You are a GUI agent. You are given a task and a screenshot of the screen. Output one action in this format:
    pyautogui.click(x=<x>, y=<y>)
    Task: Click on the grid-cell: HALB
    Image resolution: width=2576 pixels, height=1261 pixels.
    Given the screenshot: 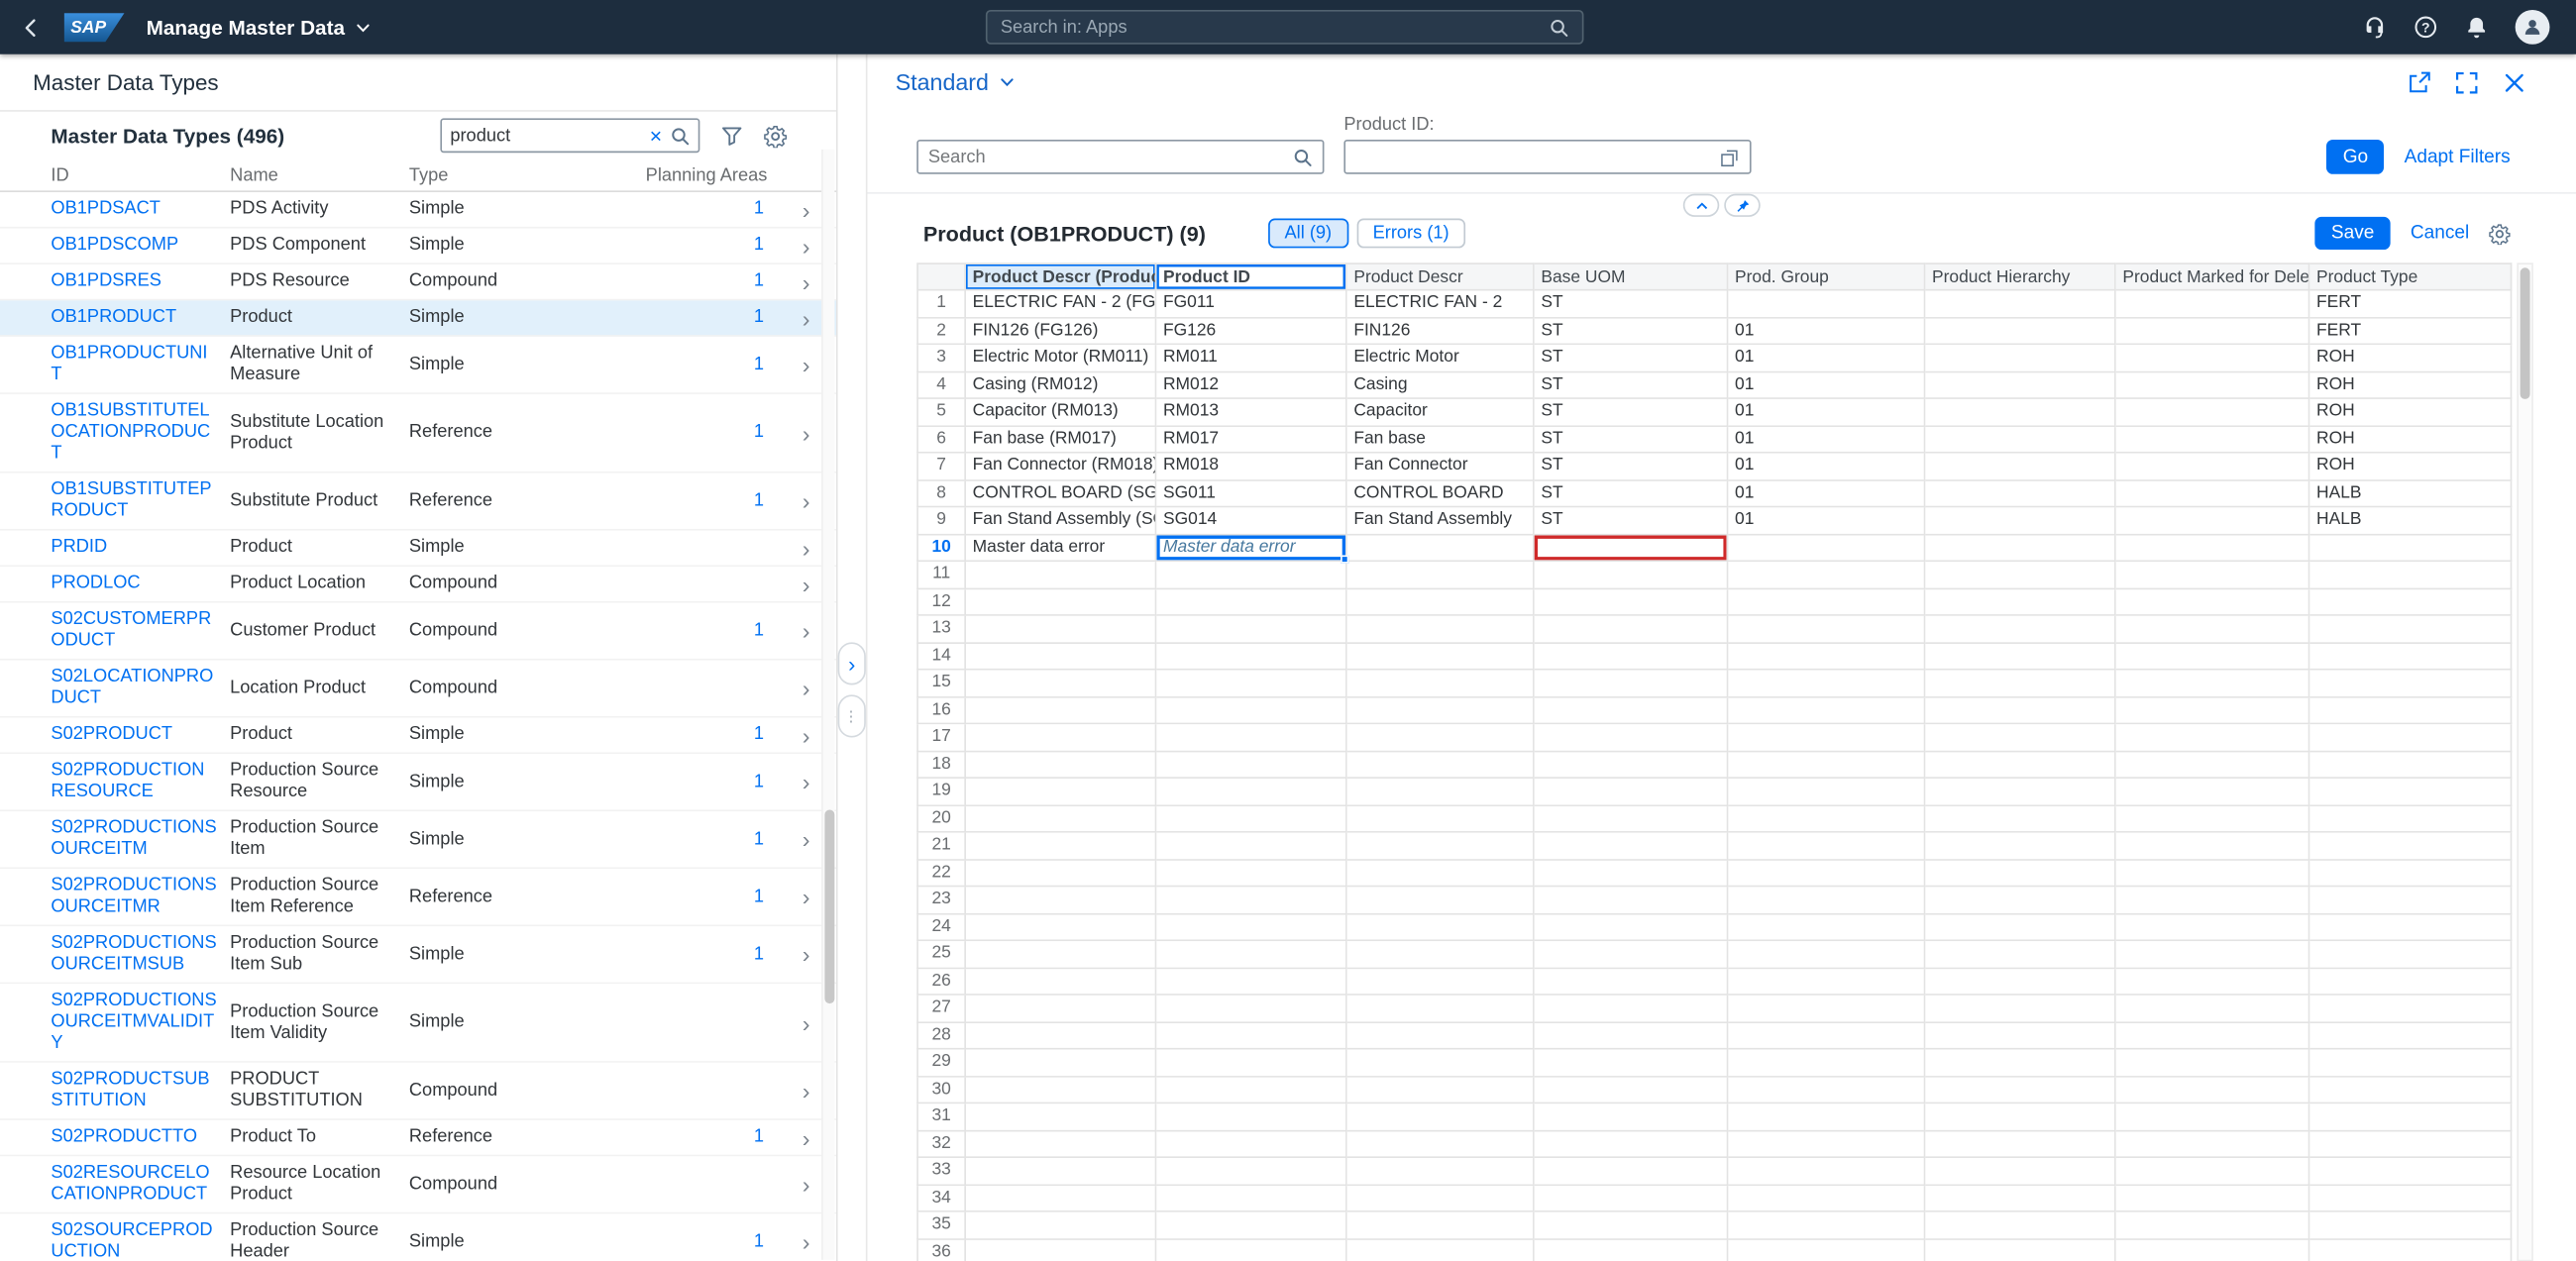 What is the action you would take?
    pyautogui.click(x=2411, y=521)
    